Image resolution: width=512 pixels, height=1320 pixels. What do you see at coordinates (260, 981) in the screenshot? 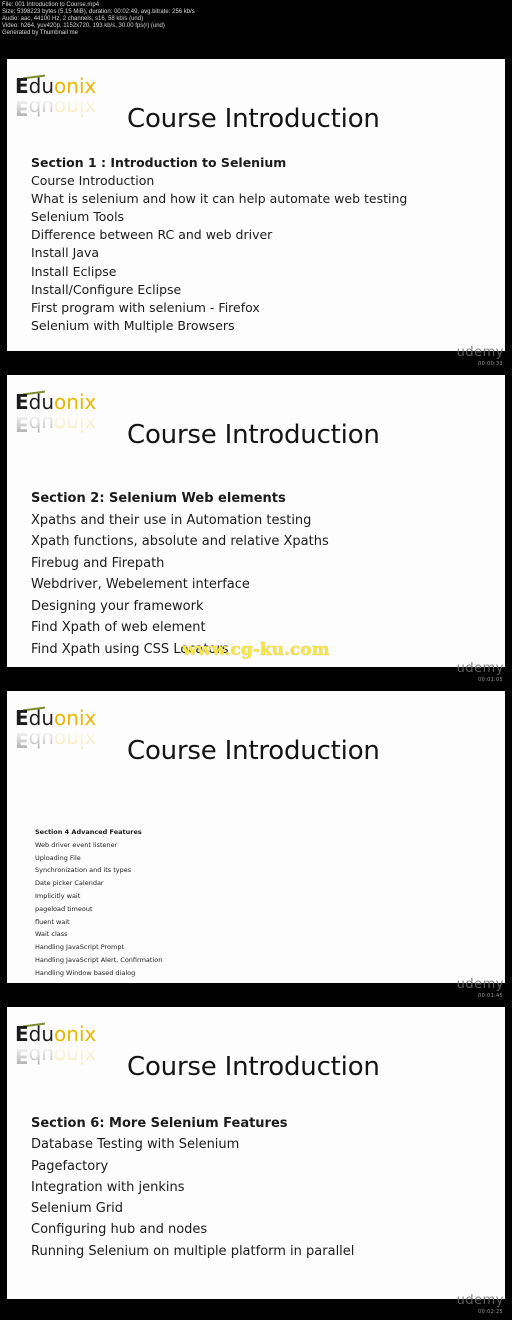
I see `bullet-item: Handling Keyboard and Mouse action` at bounding box center [260, 981].